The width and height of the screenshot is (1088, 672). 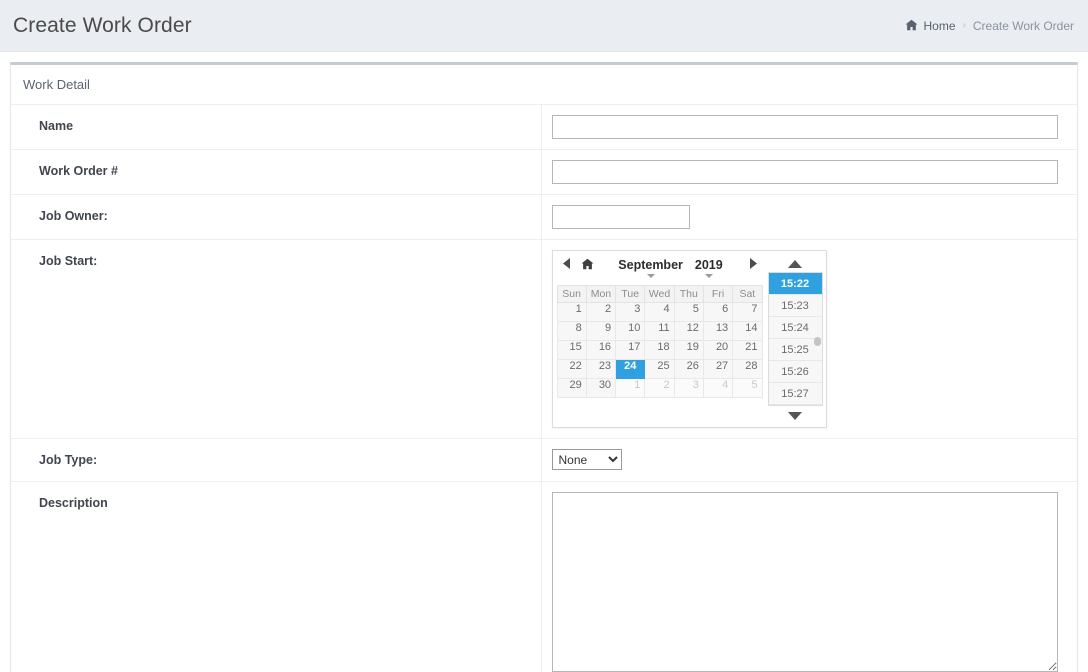 What do you see at coordinates (276, 127) in the screenshot?
I see `label-name: Name` at bounding box center [276, 127].